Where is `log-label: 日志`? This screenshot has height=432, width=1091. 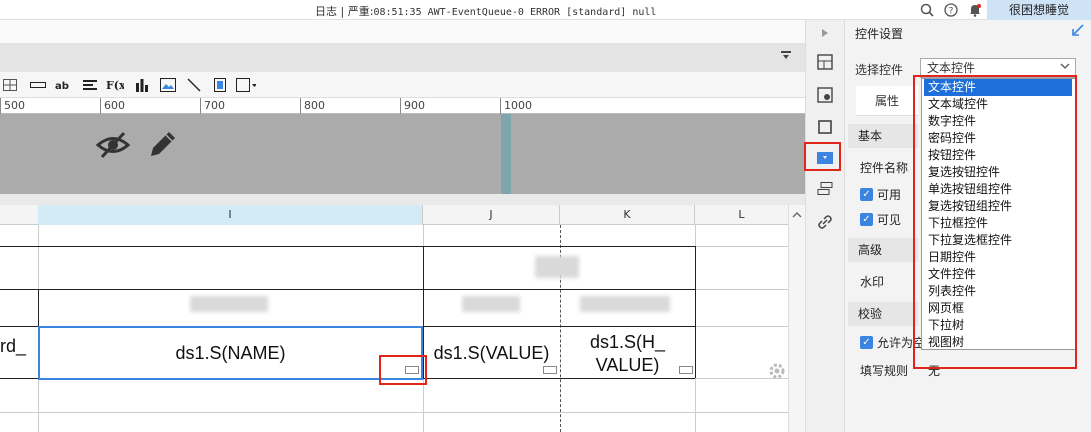 log-label: 日志 is located at coordinates (326, 11).